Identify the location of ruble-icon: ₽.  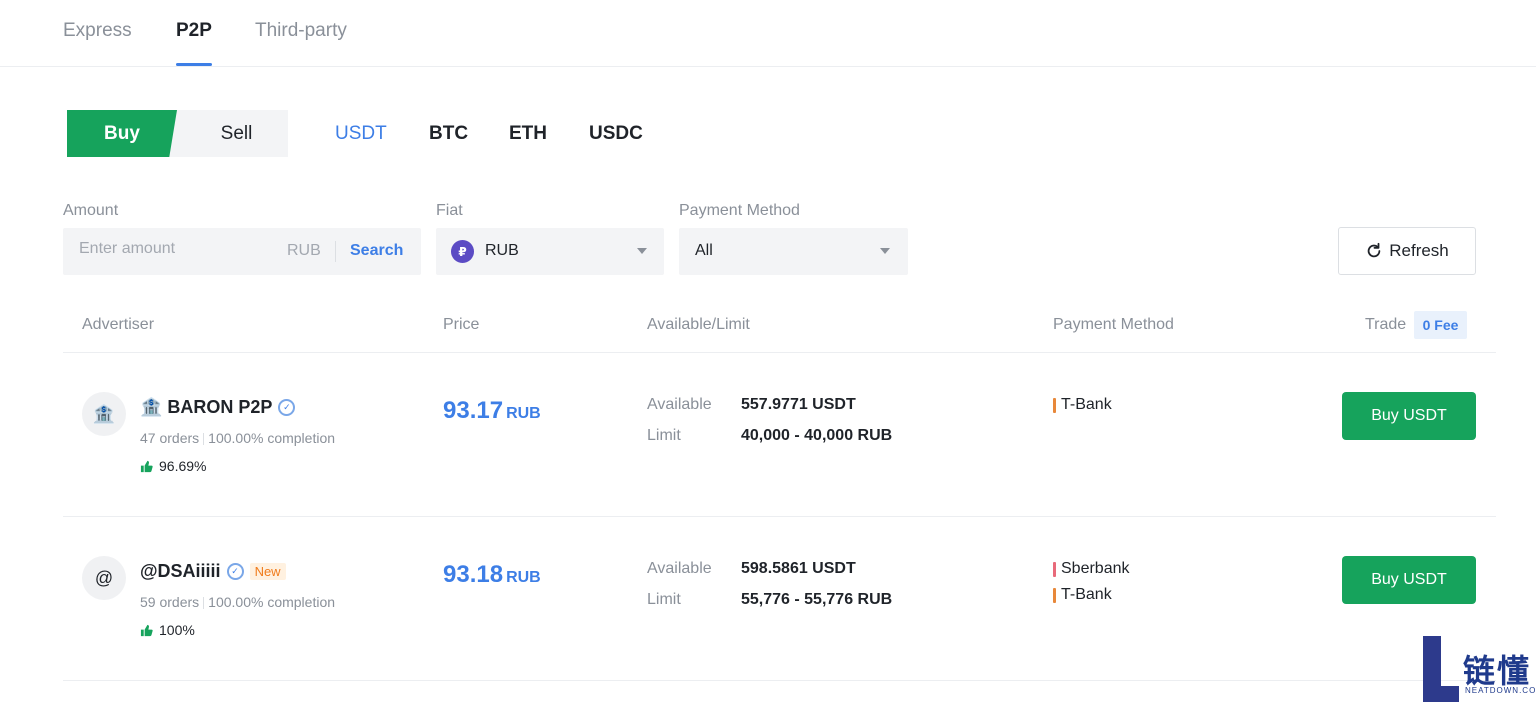
(462, 251).